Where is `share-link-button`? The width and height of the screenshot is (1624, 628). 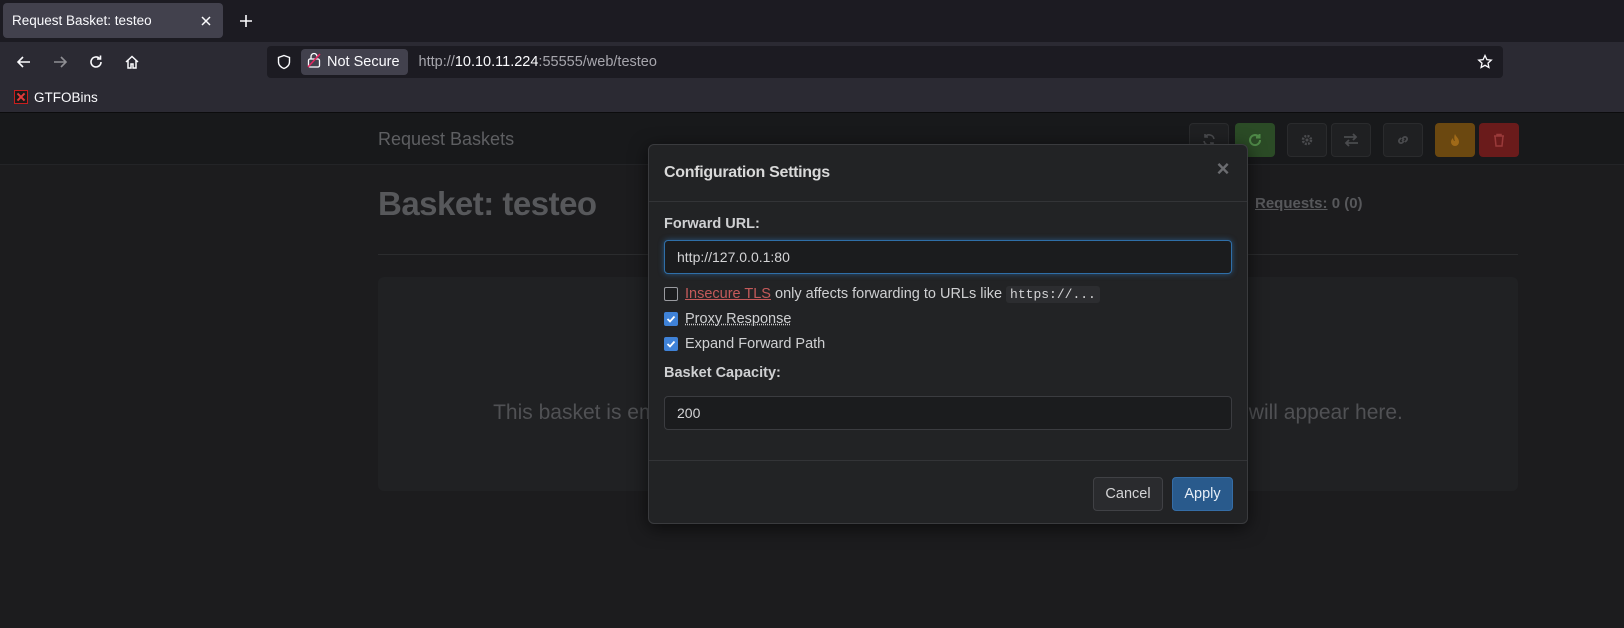
share-link-button is located at coordinates (1403, 140).